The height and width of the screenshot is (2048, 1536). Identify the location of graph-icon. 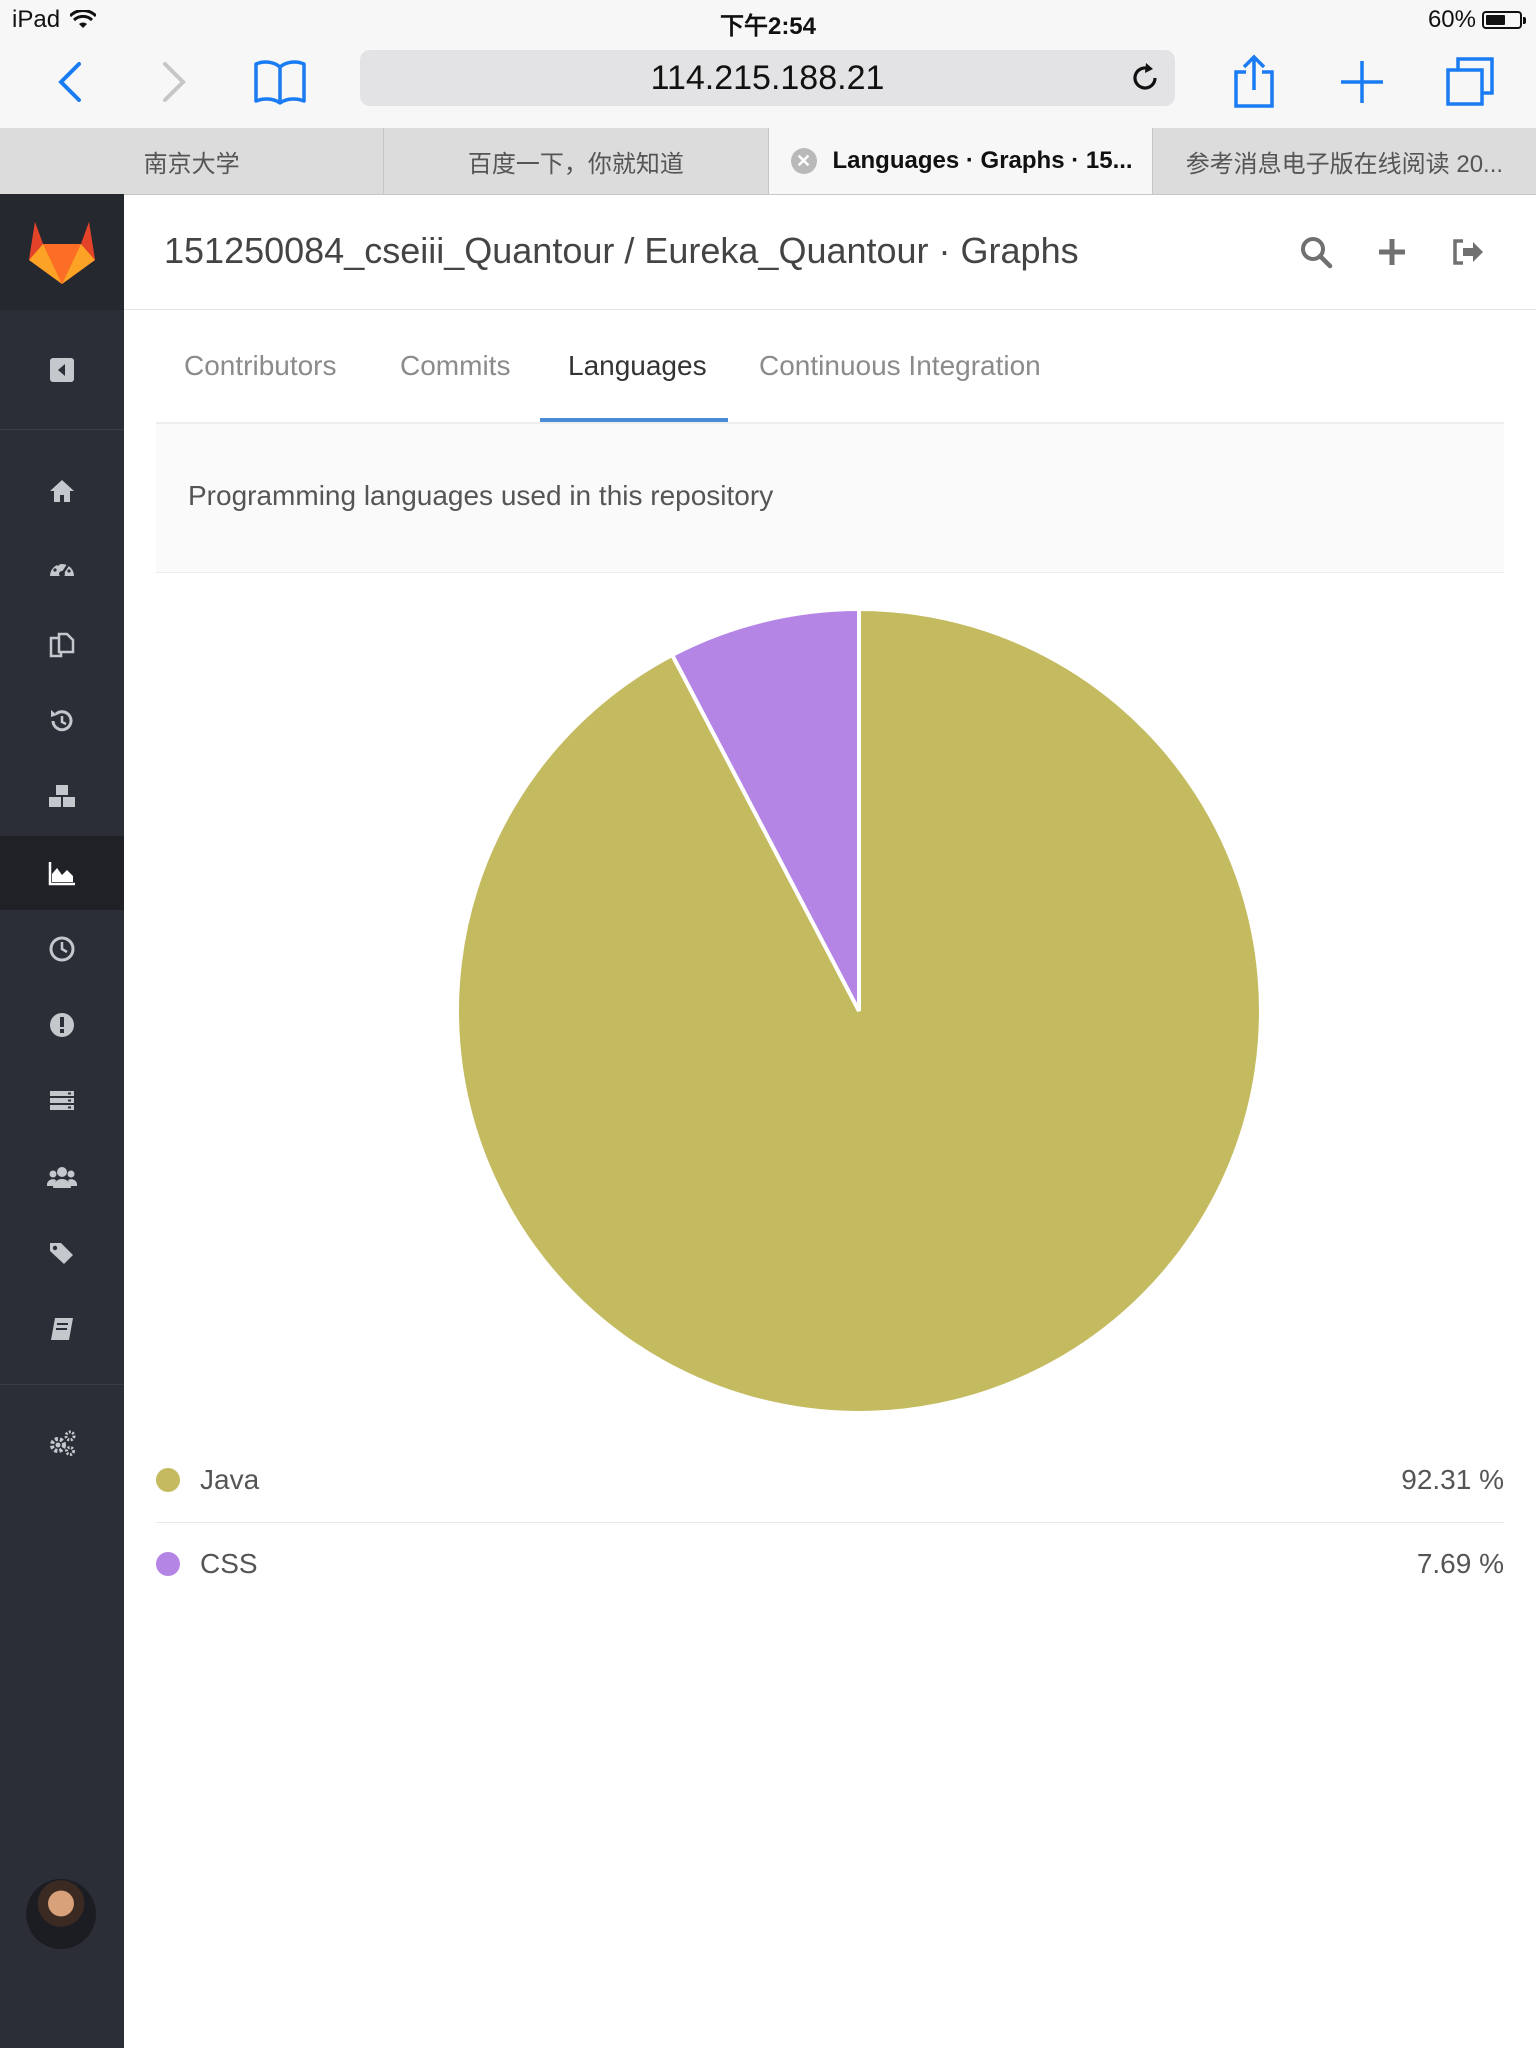
(61, 874).